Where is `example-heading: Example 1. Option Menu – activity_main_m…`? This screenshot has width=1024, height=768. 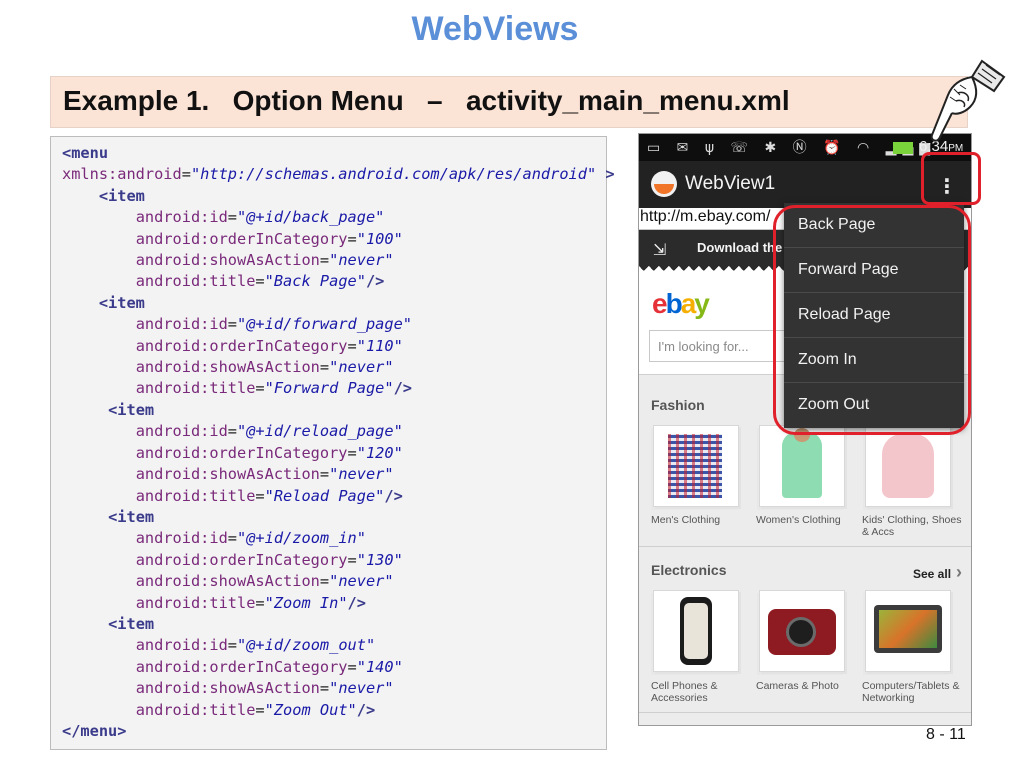
example-heading: Example 1. Option Menu – activity_main_m… is located at coordinates (426, 100).